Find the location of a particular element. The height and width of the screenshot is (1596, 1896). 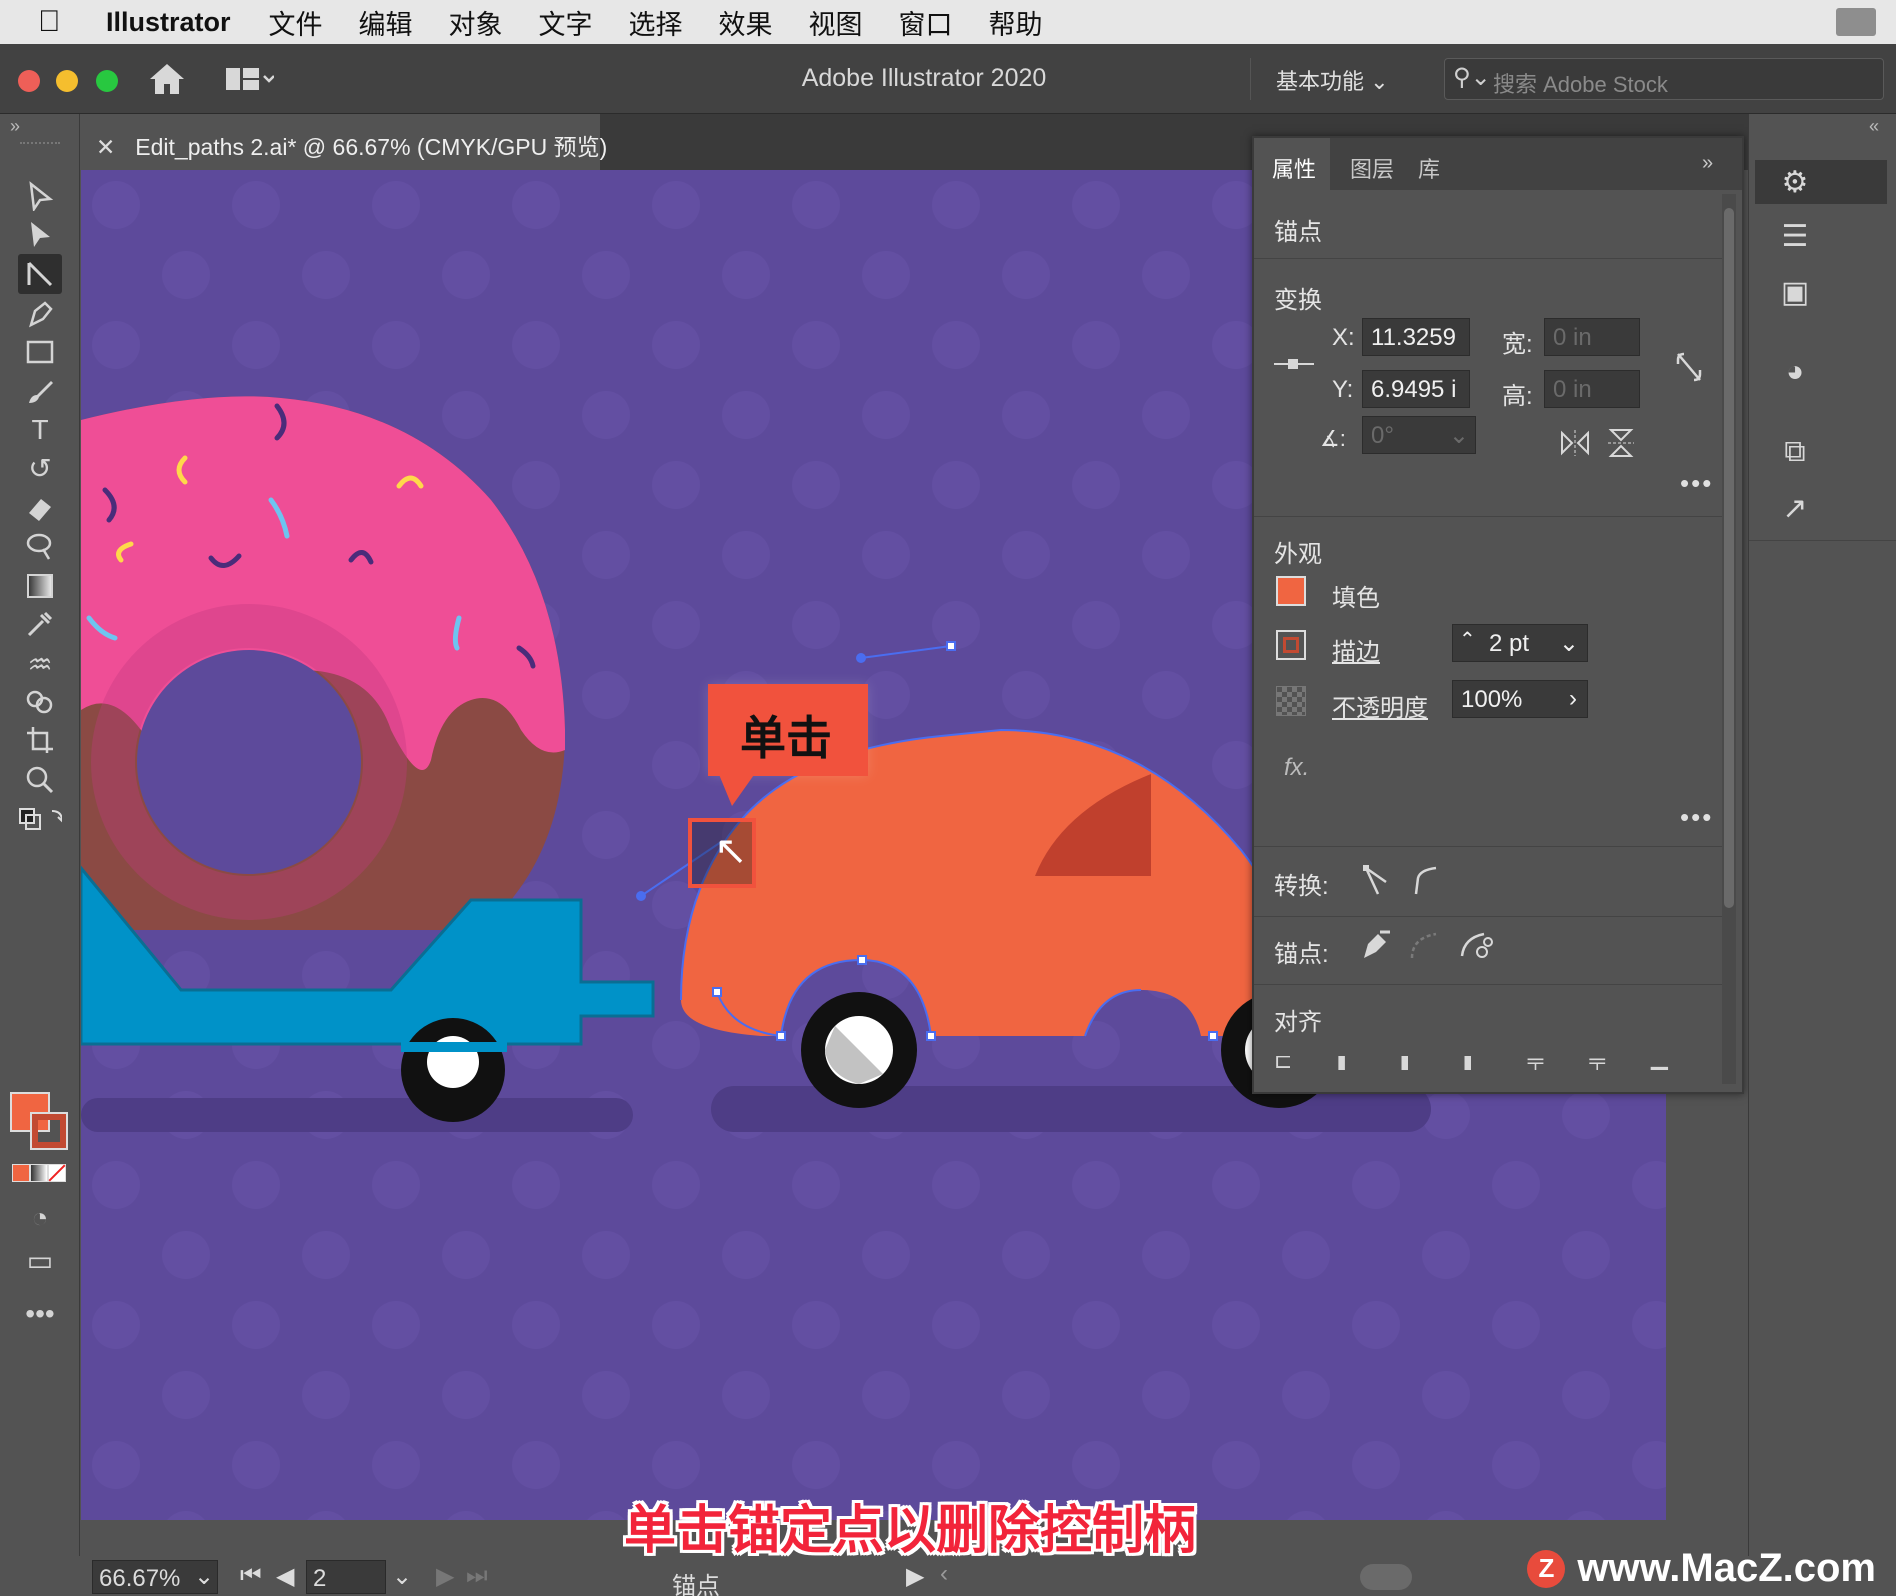

draw-mode-icon: ◔ is located at coordinates (40, 1218).